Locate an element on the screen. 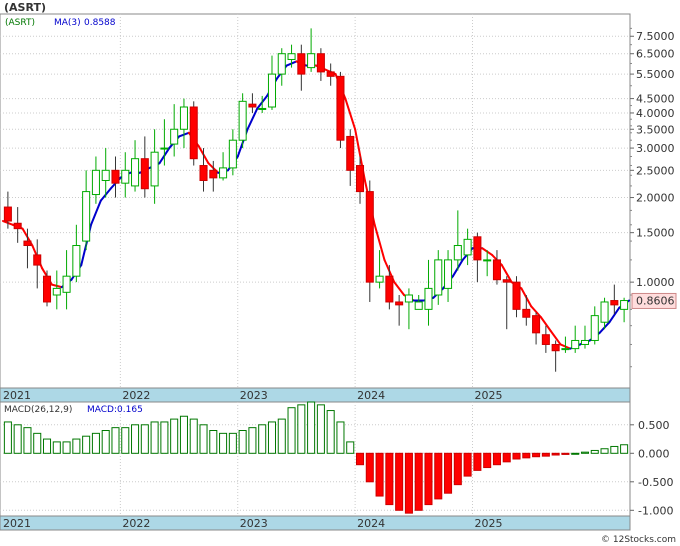  macd-x-label: 2021 is located at coordinates (17, 523).